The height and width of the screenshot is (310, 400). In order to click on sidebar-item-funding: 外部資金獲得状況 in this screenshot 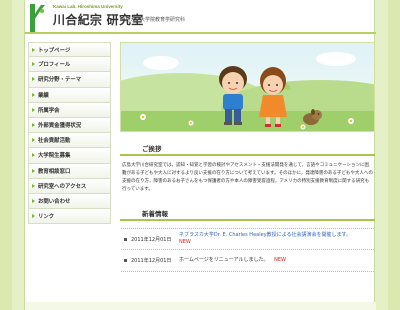, I will do `click(69, 125)`.